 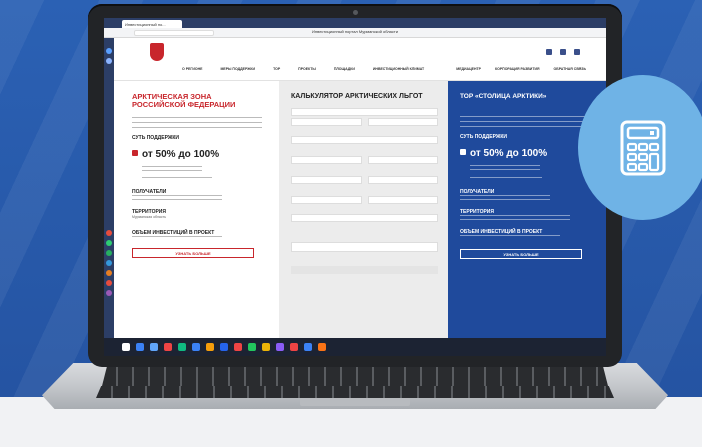 I want to click on tor-investment-text, so click(x=510, y=237).